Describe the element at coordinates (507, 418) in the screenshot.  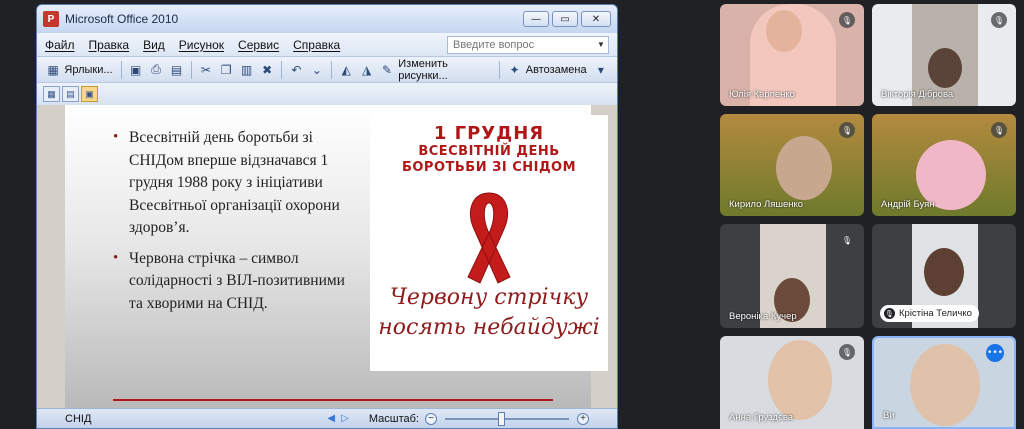
I see `zoom-slider` at that location.